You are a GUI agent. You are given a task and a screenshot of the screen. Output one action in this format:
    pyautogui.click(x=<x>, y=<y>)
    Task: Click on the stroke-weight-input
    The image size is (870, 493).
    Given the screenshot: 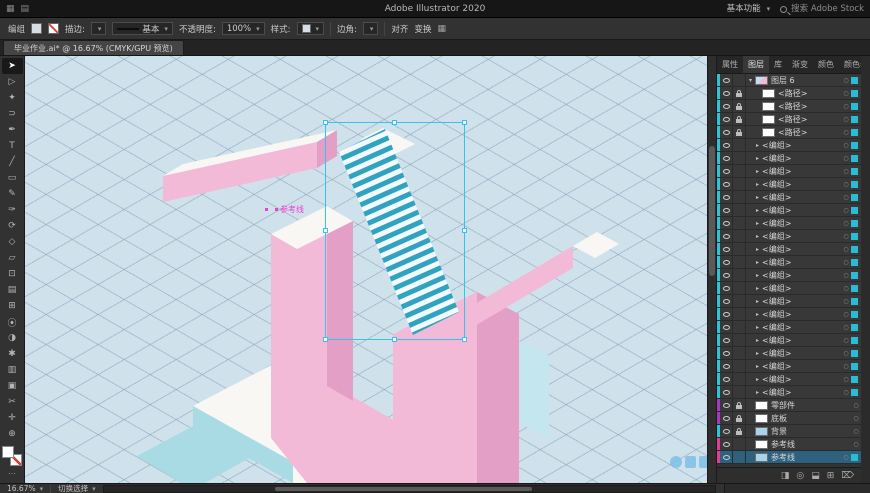 What is the action you would take?
    pyautogui.click(x=98, y=28)
    